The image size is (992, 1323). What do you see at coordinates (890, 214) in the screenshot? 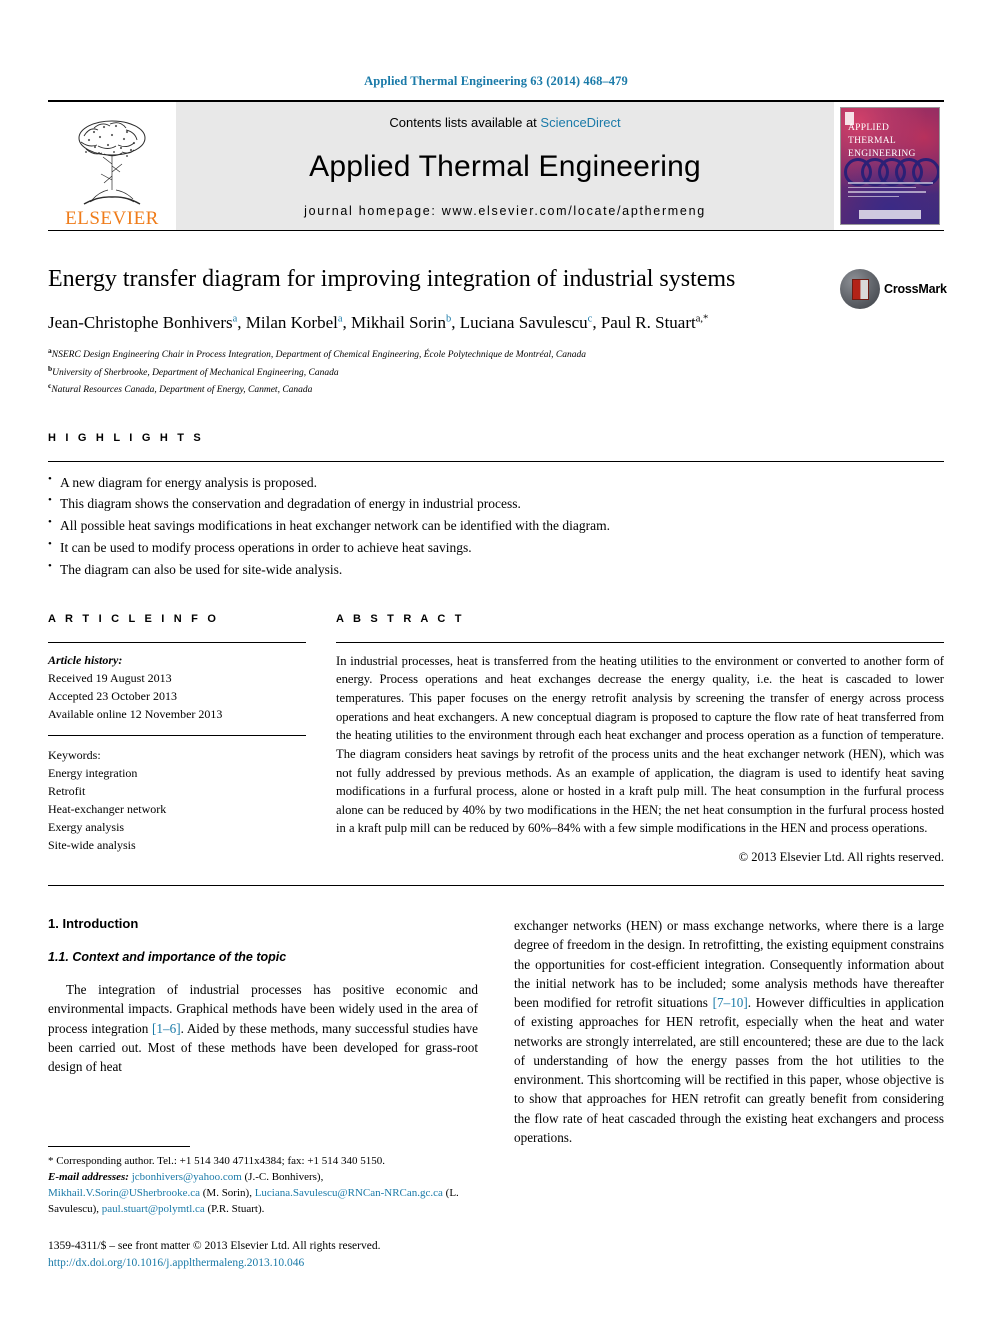
I see `cover-footer-band` at bounding box center [890, 214].